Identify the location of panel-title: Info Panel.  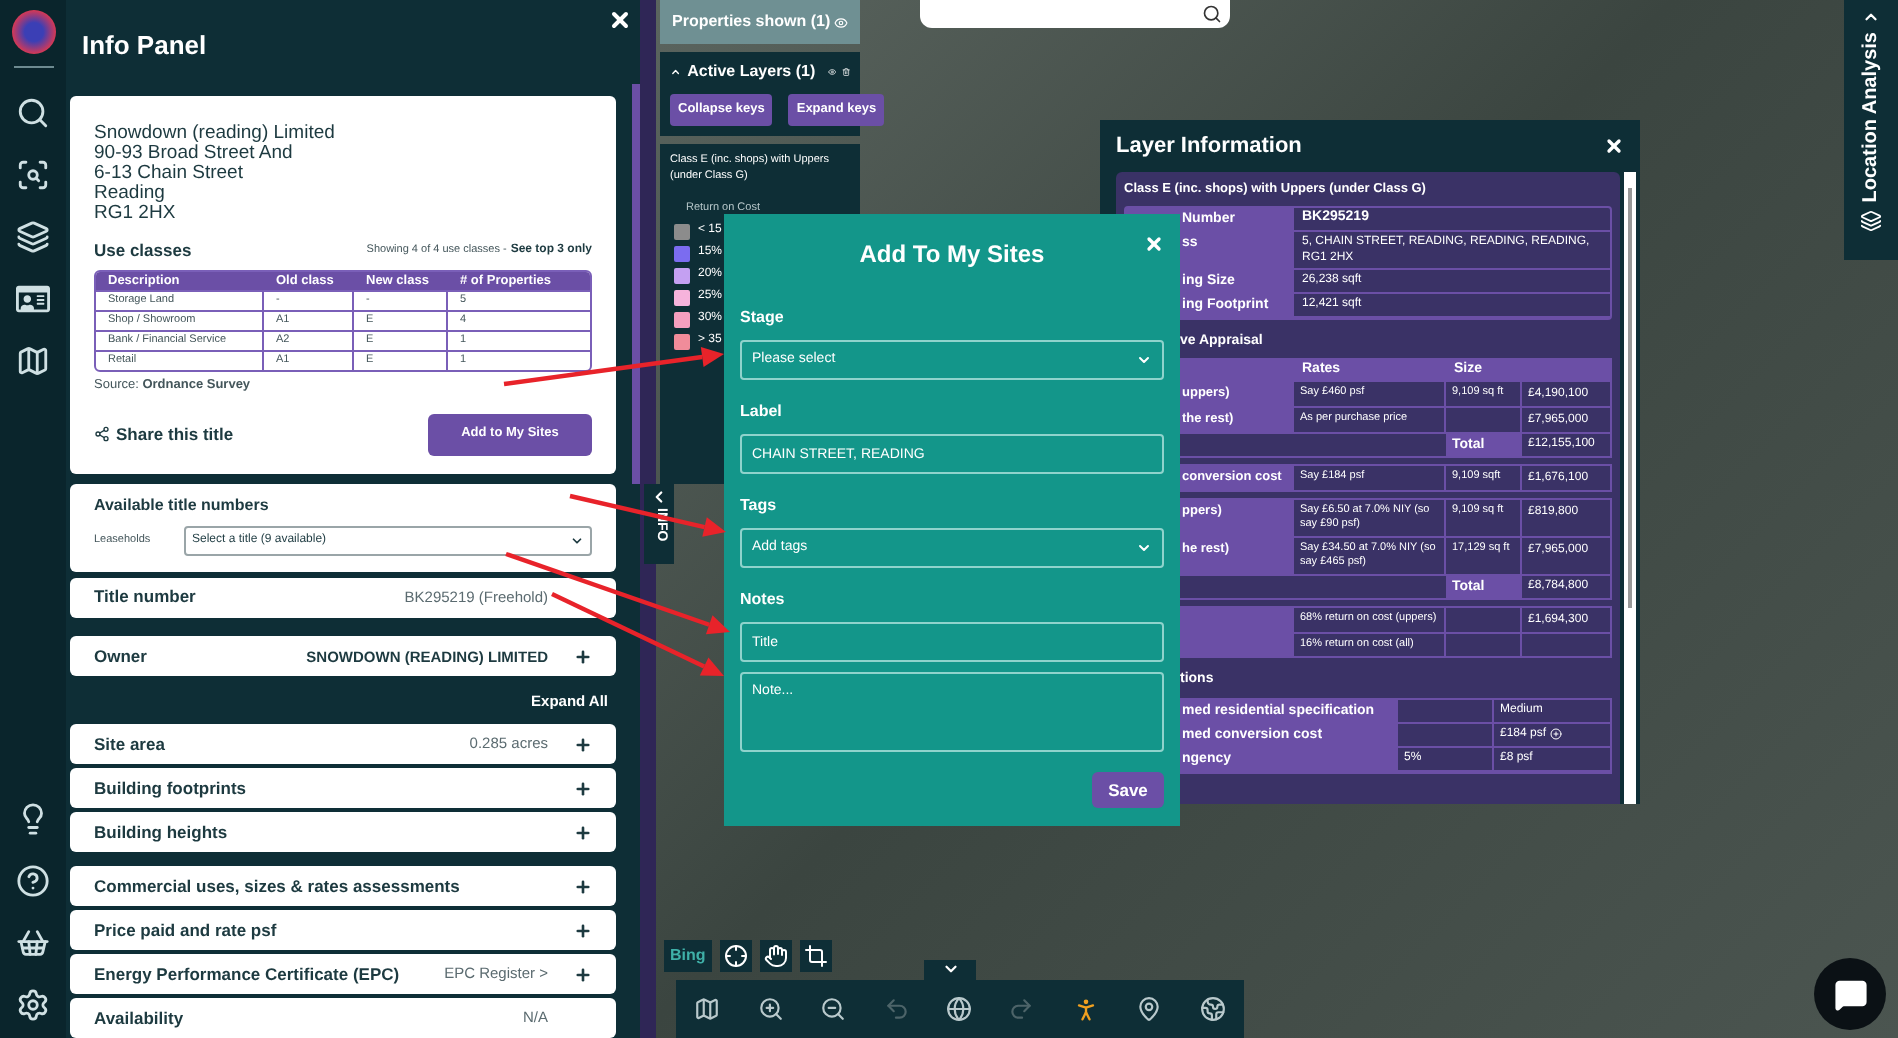
(144, 45).